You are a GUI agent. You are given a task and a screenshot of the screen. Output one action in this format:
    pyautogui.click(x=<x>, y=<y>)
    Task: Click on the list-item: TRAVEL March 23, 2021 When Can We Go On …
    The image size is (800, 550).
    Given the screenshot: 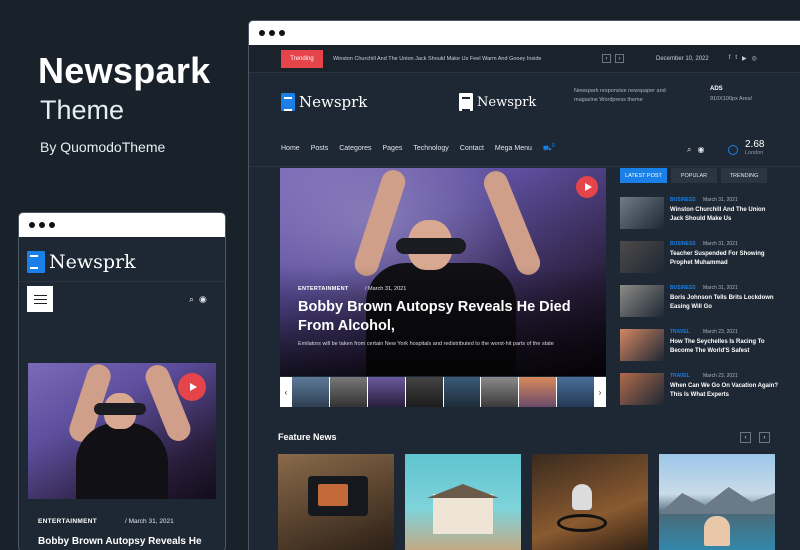 What is the action you would take?
    pyautogui.click(x=700, y=389)
    